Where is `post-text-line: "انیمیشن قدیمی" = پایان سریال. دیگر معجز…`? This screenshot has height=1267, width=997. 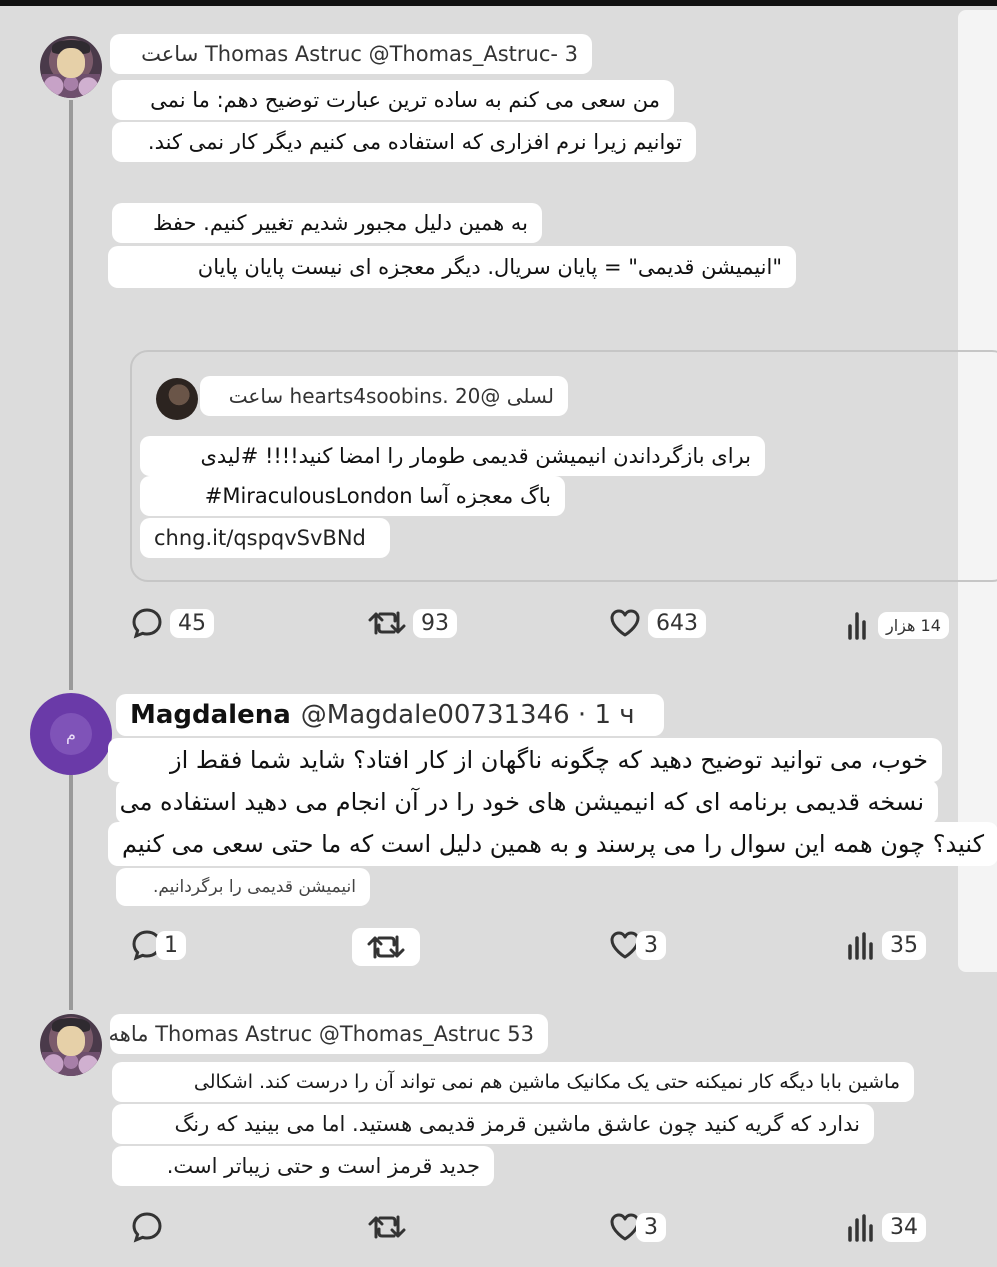 post-text-line: "انیمیشن قدیمی" = پایان سریال. دیگر معجز… is located at coordinates (452, 267).